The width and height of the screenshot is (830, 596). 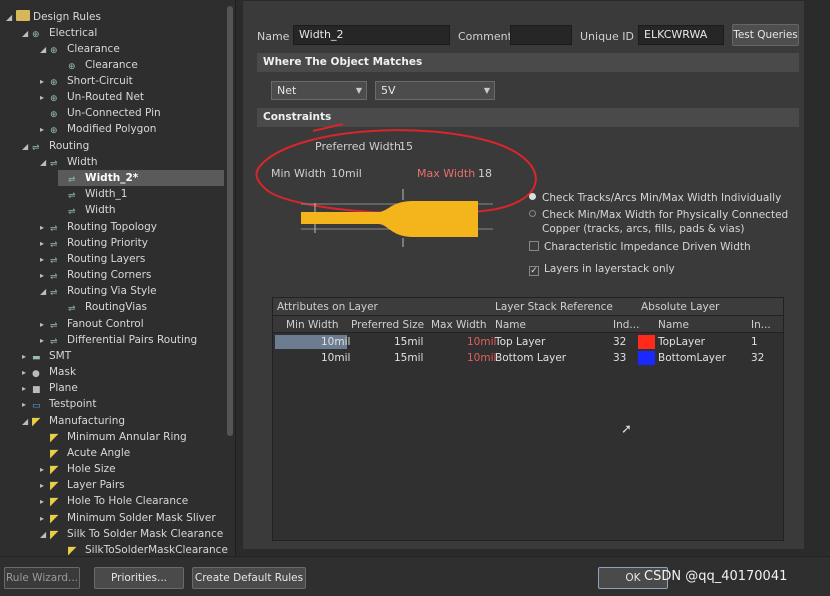 What do you see at coordinates (626, 429) in the screenshot?
I see `mouse-cursor-icon: ➚` at bounding box center [626, 429].